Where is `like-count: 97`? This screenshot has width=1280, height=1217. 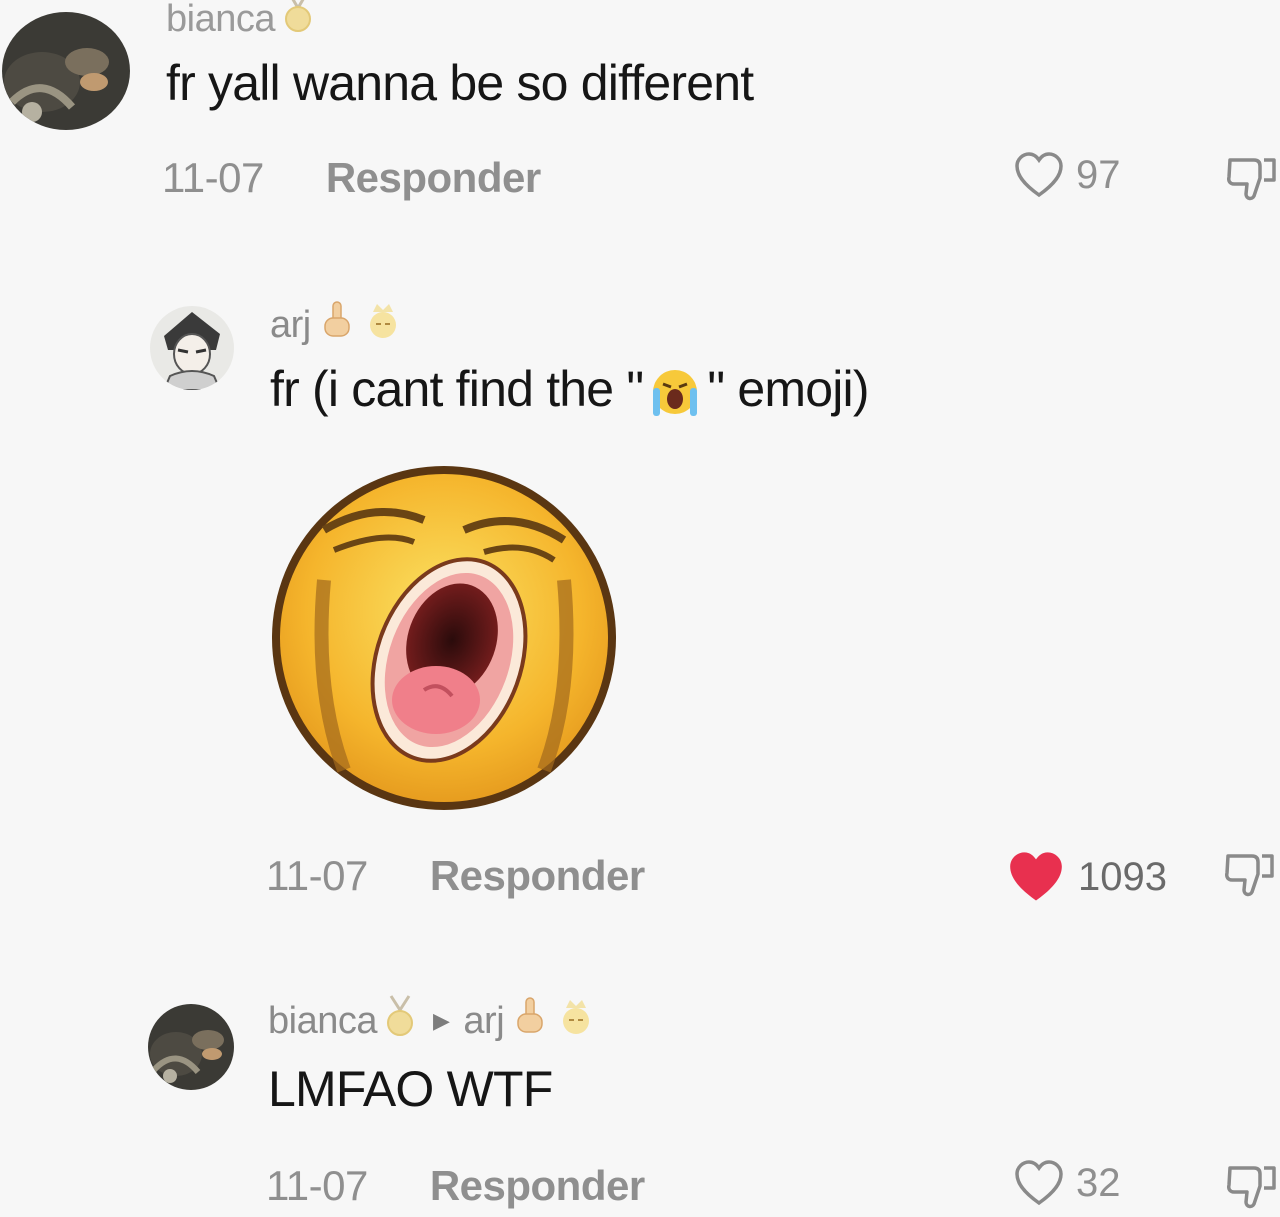 like-count: 97 is located at coordinates (1098, 174).